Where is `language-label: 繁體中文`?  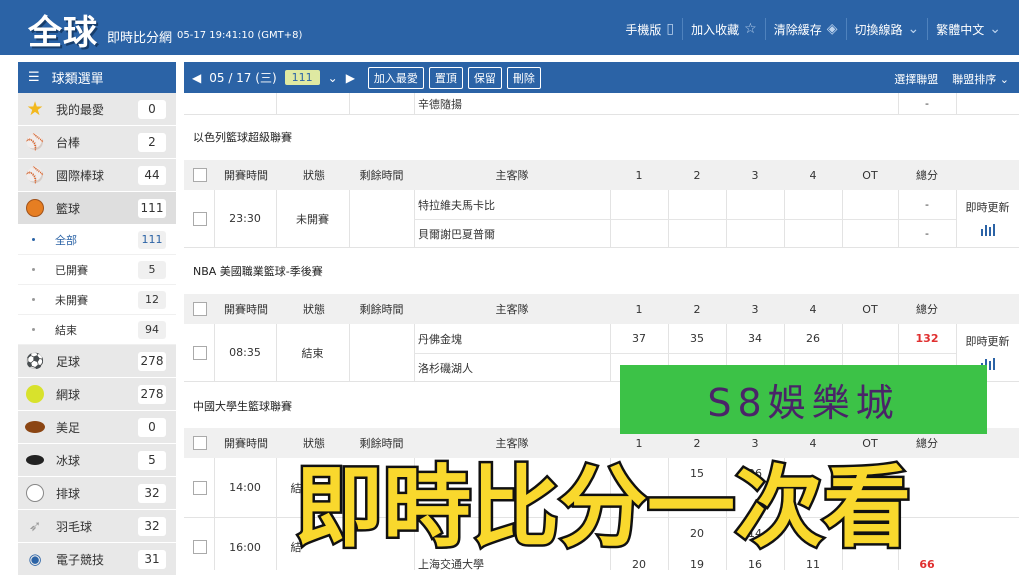 language-label: 繁體中文 is located at coordinates (960, 29).